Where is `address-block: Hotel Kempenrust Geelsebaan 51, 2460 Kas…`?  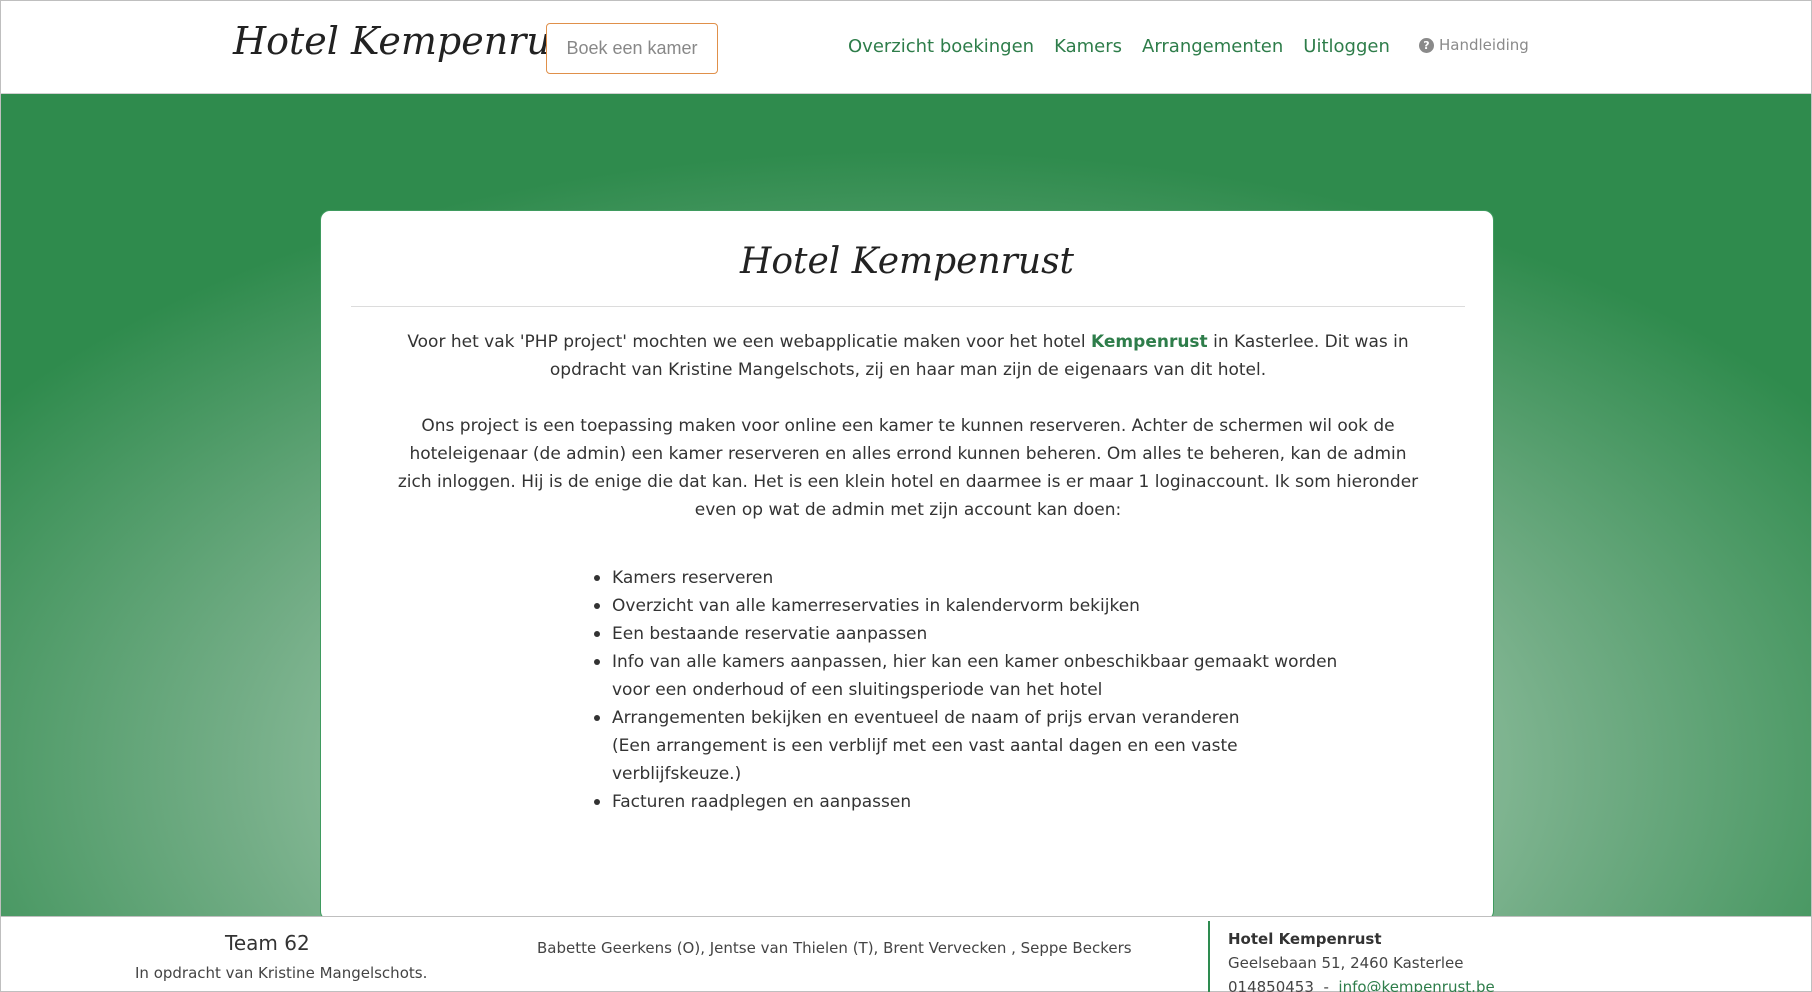 address-block: Hotel Kempenrust Geelsebaan 51, 2460 Kas… is located at coordinates (1361, 959).